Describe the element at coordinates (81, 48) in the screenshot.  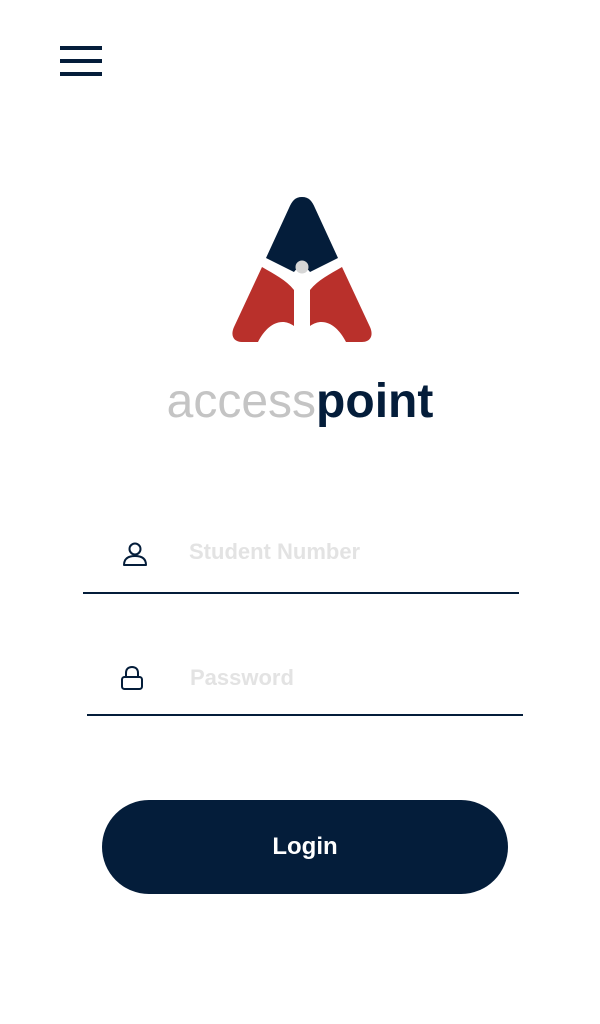
I see `menu-bar-top` at that location.